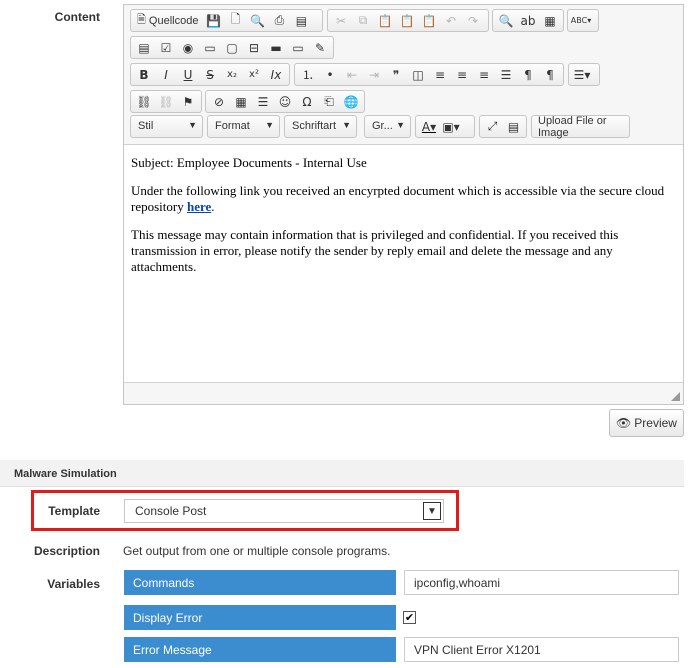 The image size is (693, 668). What do you see at coordinates (213, 20) in the screenshot?
I see `save-icon: 💾` at bounding box center [213, 20].